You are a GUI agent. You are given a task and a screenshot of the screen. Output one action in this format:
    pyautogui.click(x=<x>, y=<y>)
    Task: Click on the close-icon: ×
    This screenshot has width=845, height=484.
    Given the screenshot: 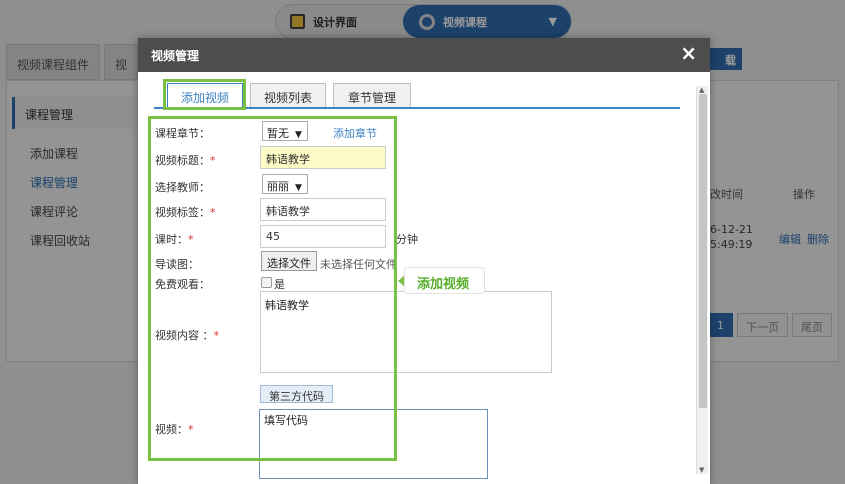 What is the action you would take?
    pyautogui.click(x=688, y=53)
    